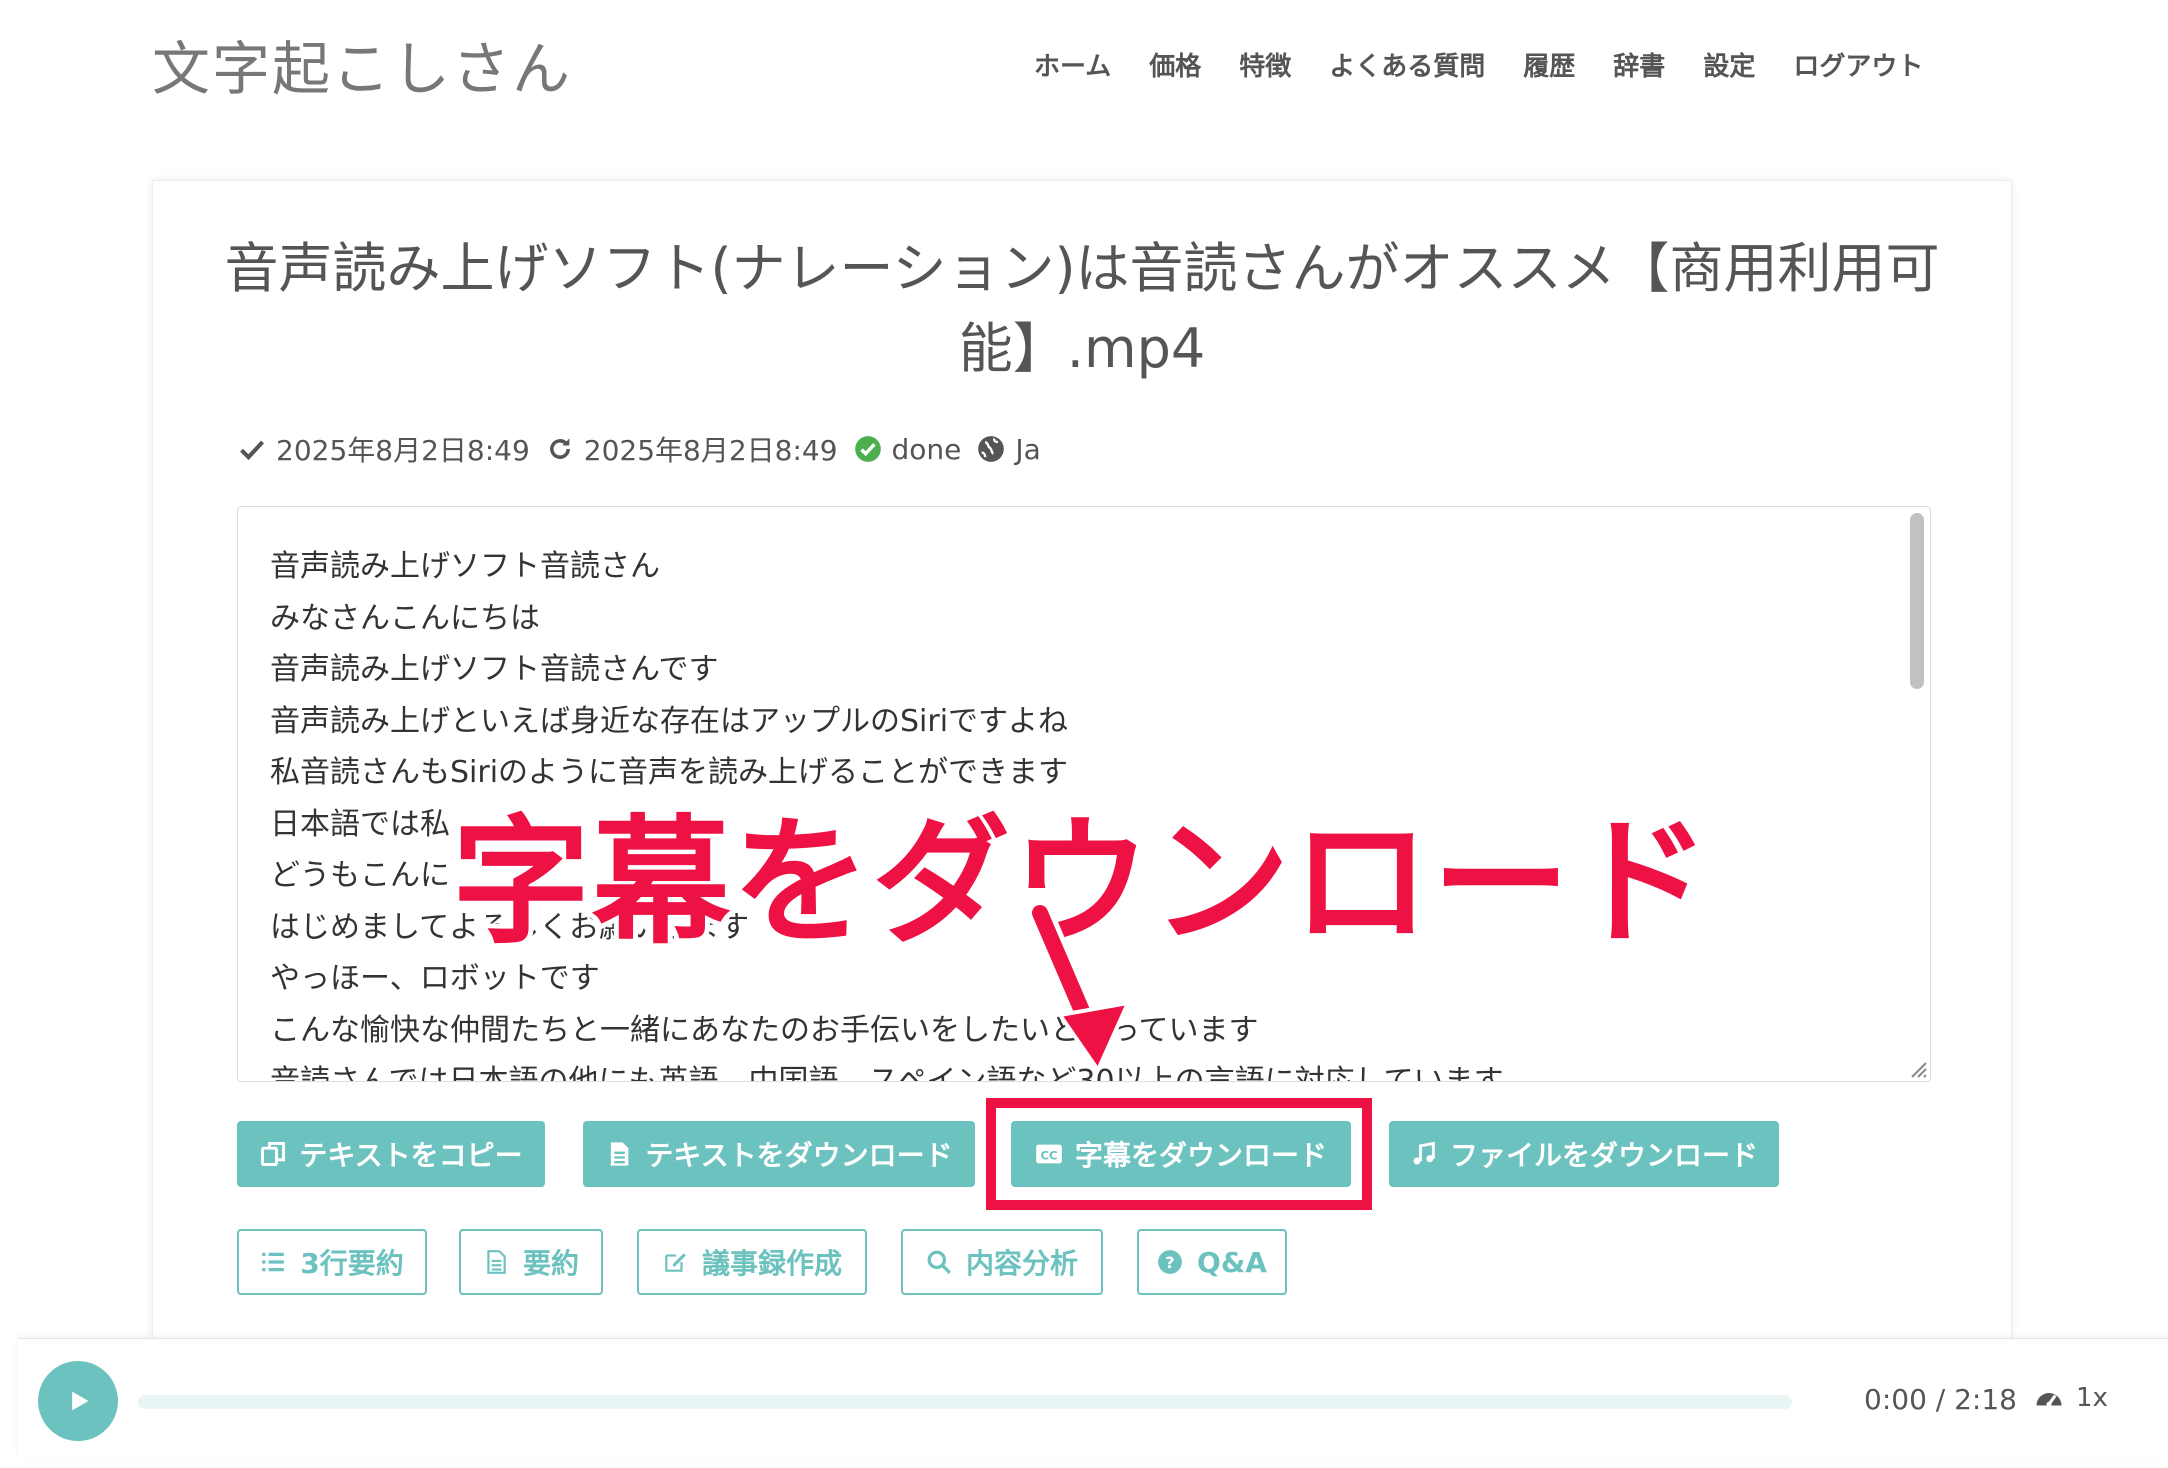 The height and width of the screenshot is (1468, 2168). What do you see at coordinates (1424, 1153) in the screenshot?
I see `music-note-icon` at bounding box center [1424, 1153].